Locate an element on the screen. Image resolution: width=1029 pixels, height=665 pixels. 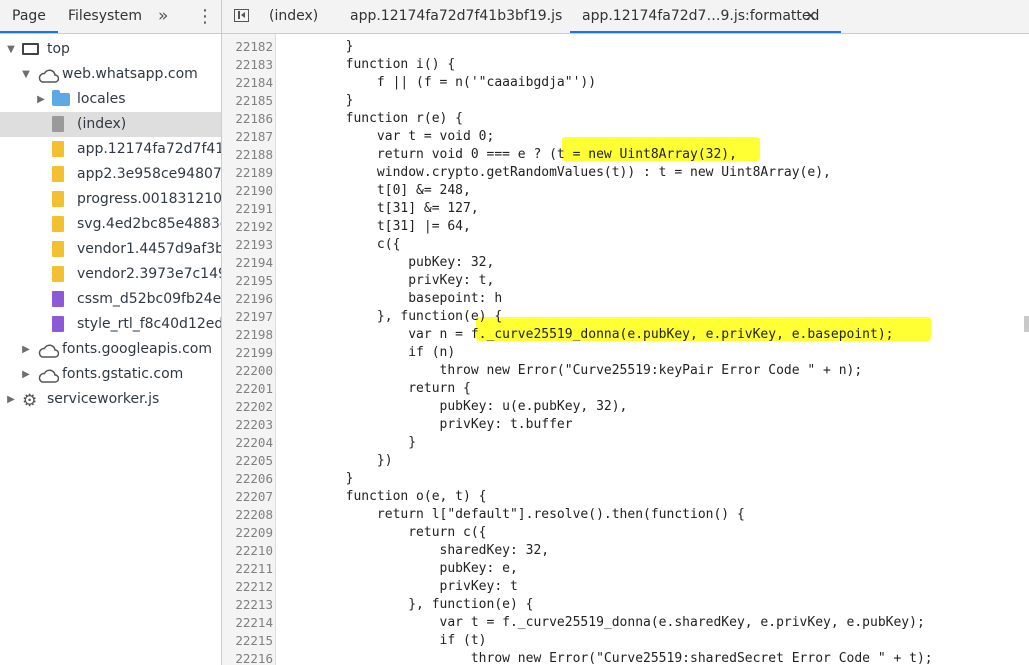
tree-item: vendor2.3973e7c149c0.js is located at coordinates (110, 274).